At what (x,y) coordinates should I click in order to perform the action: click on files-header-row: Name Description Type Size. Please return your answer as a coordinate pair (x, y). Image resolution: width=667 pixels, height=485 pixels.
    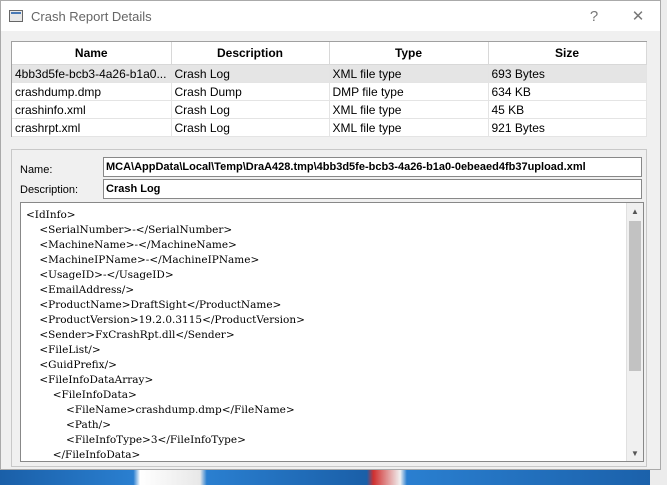
    Looking at the image, I should click on (329, 53).